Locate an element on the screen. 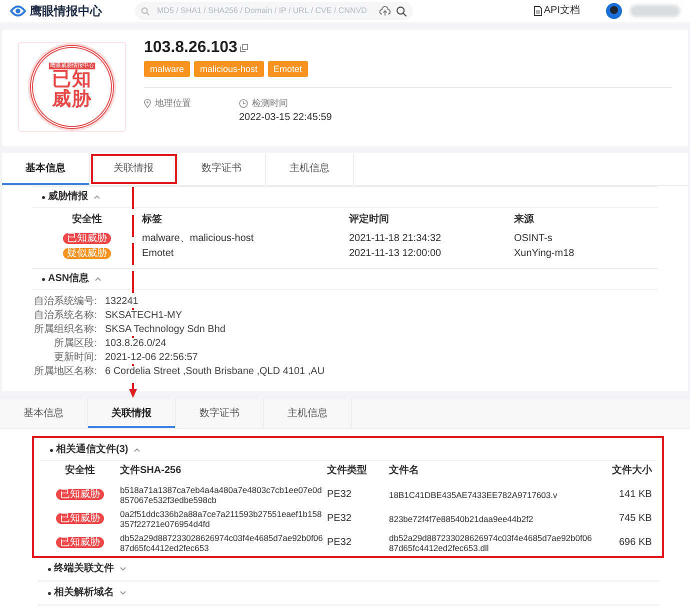 Image resolution: width=690 pixels, height=614 pixels. section-title: ASN信息 is located at coordinates (69, 279).